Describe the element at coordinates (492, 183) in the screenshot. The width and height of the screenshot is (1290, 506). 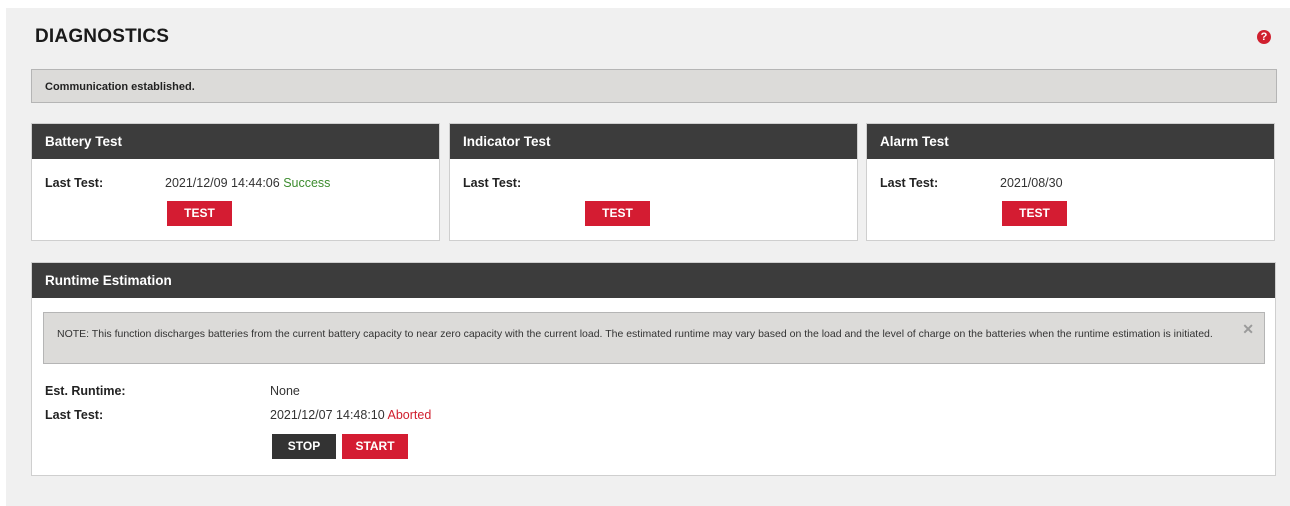
I see `indicator-last-test-label: Last Test:` at that location.